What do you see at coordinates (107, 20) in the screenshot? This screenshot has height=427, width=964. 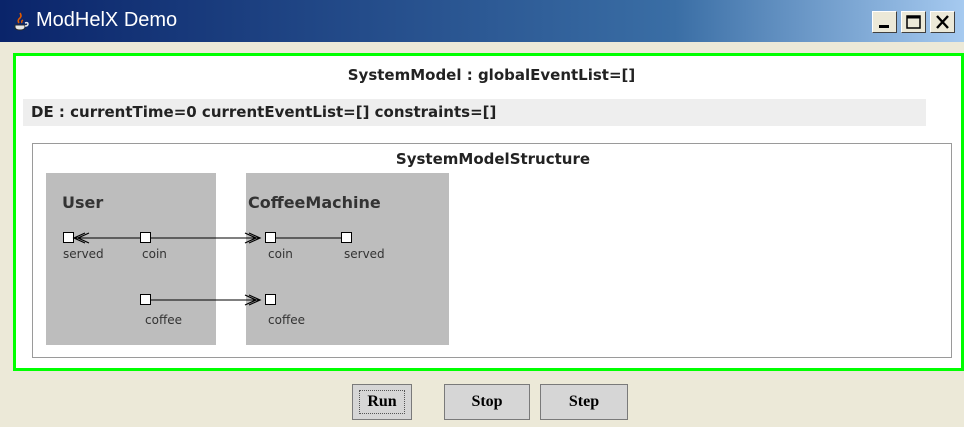 I see `window-title: ModHelX Demo` at bounding box center [107, 20].